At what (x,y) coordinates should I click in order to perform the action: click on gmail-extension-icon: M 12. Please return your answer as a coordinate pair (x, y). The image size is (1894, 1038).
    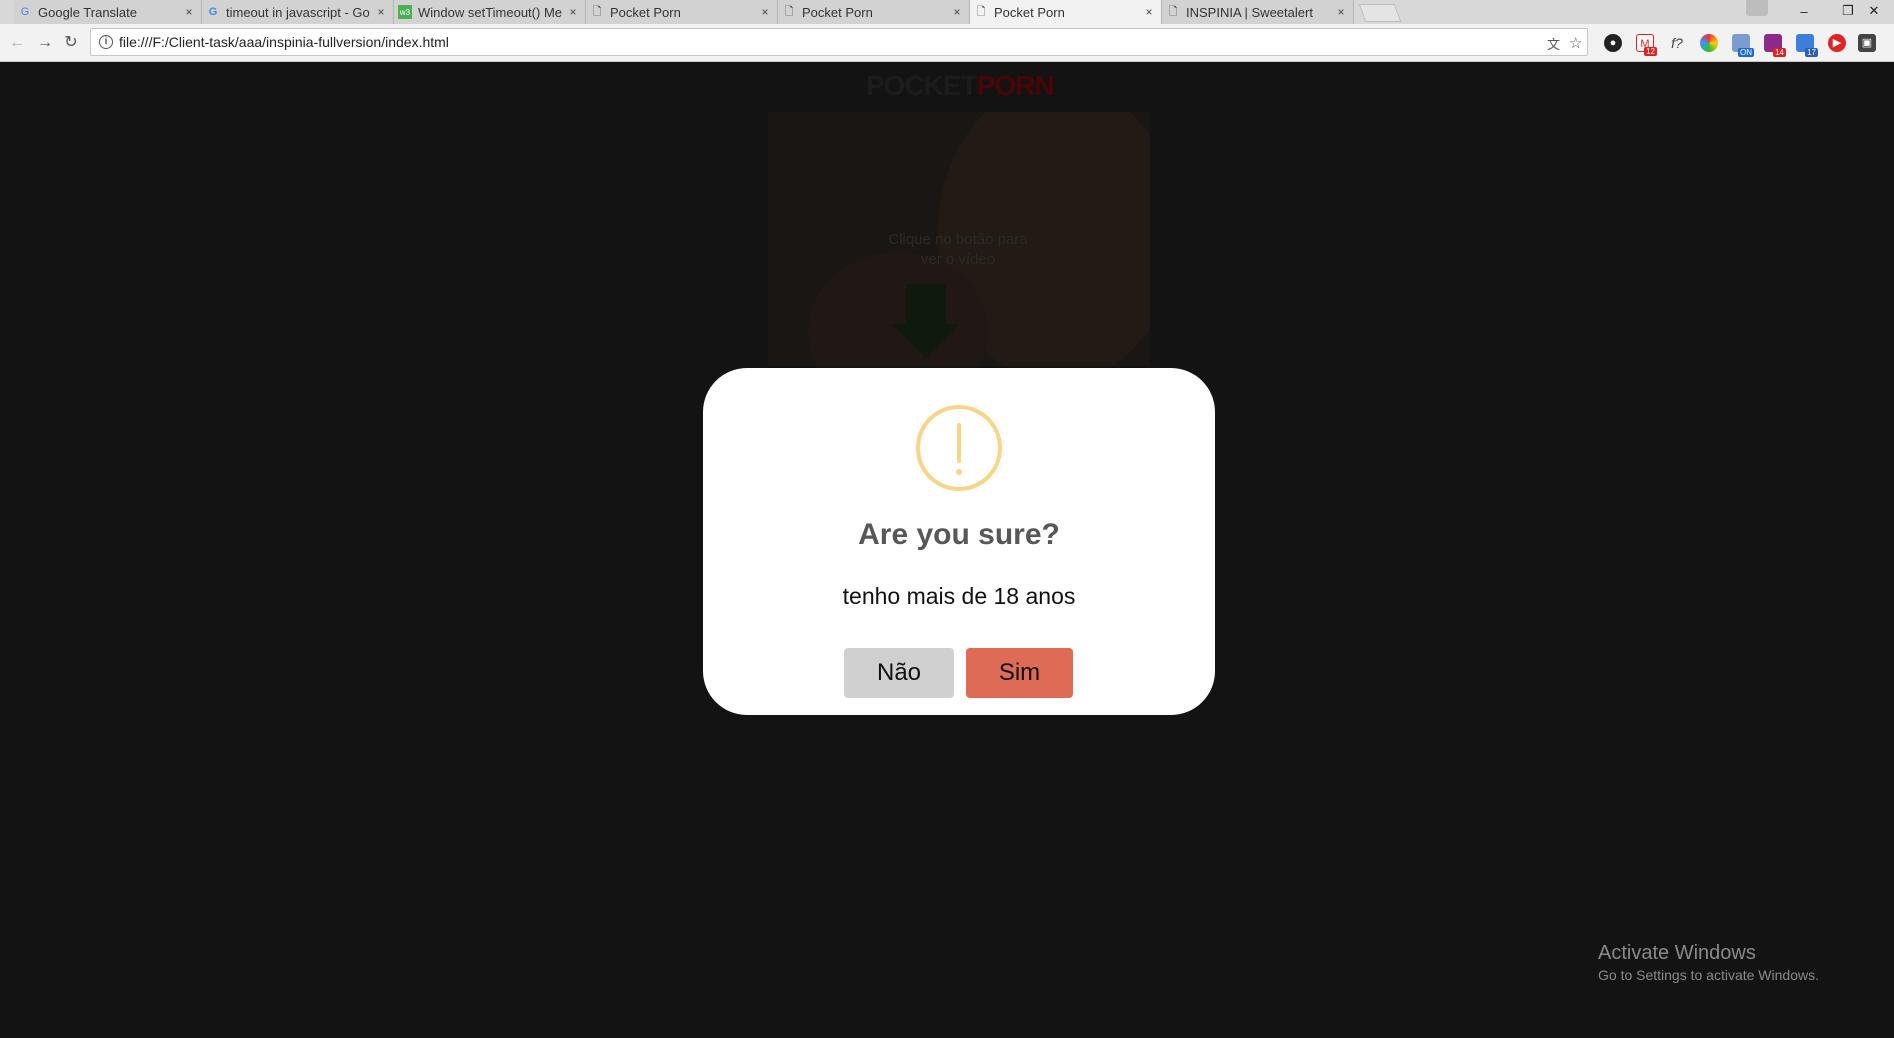
    Looking at the image, I should click on (1646, 45).